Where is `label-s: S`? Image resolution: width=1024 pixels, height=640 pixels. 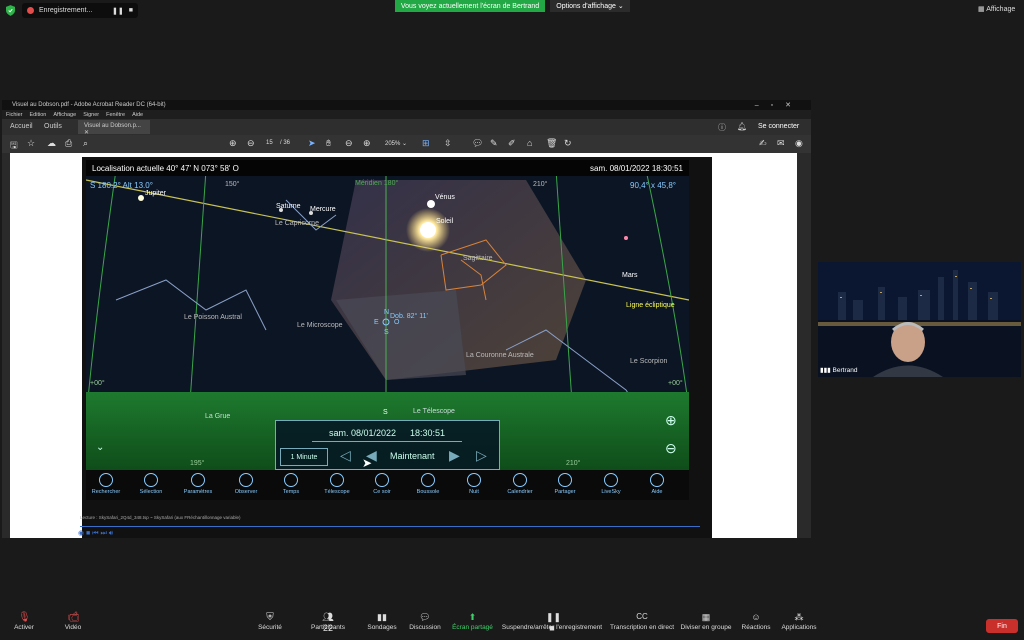
label-s: S is located at coordinates (386, 332).